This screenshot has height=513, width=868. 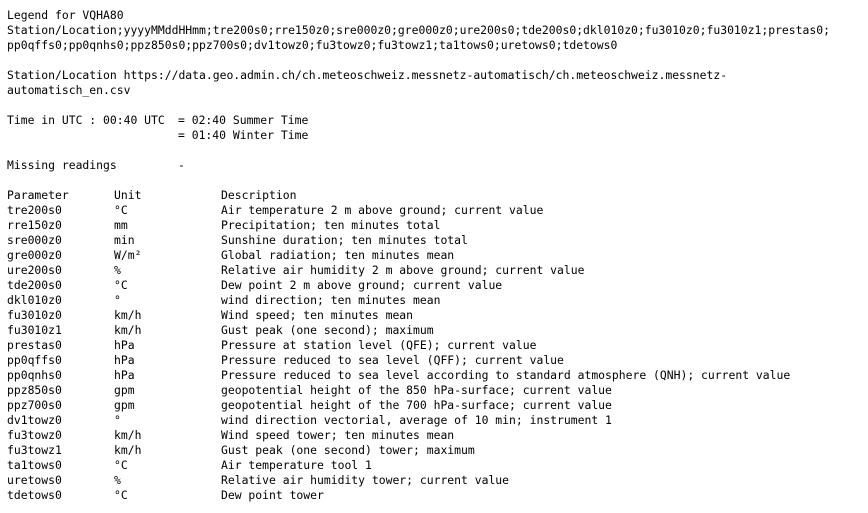 I want to click on time-utc-label: Time in UTC : 00:40 UTC, so click(x=86, y=120).